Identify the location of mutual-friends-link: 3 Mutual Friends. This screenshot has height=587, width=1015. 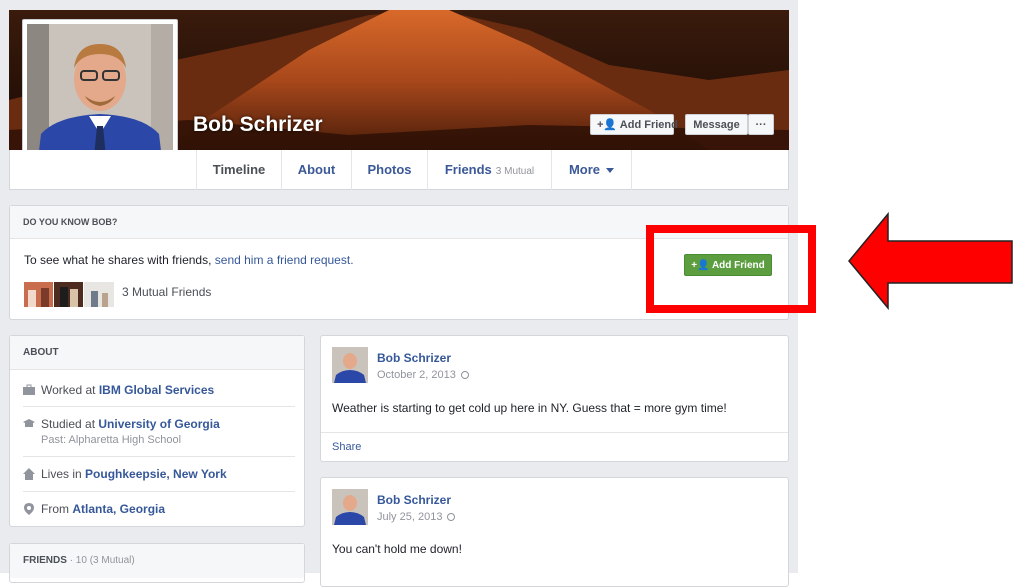
(166, 292).